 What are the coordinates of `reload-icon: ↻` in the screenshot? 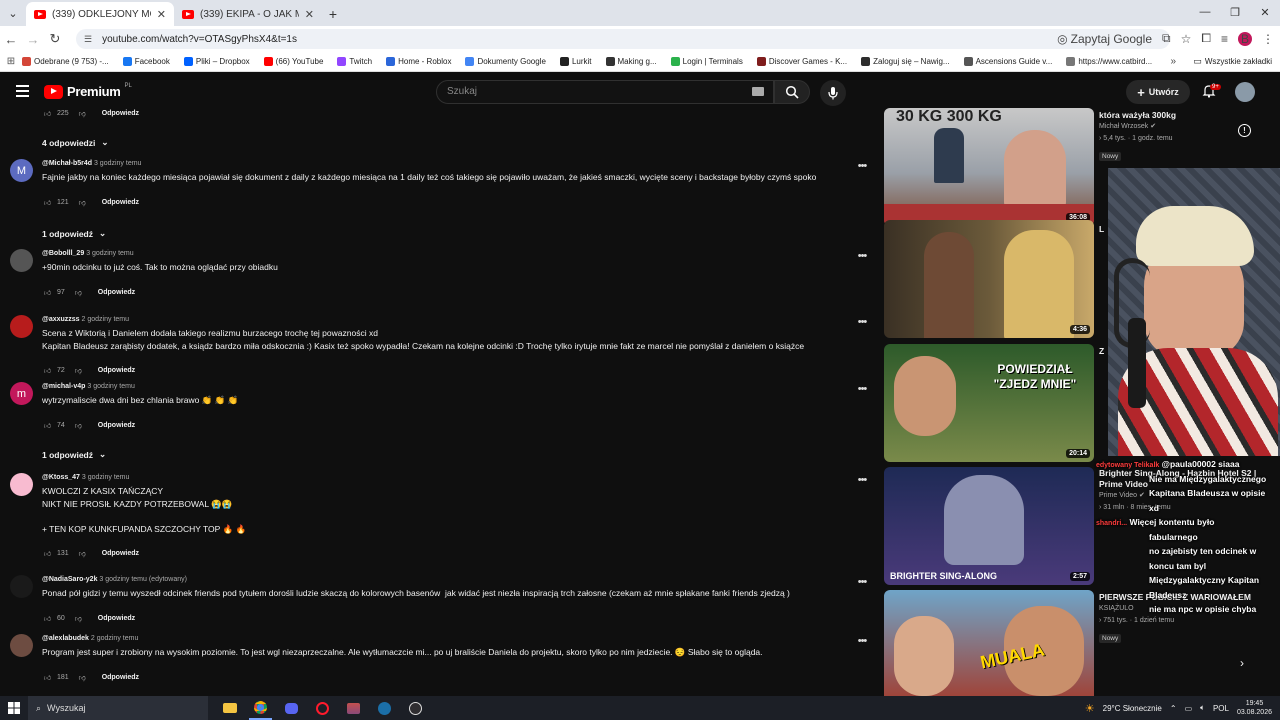 It's located at (55, 39).